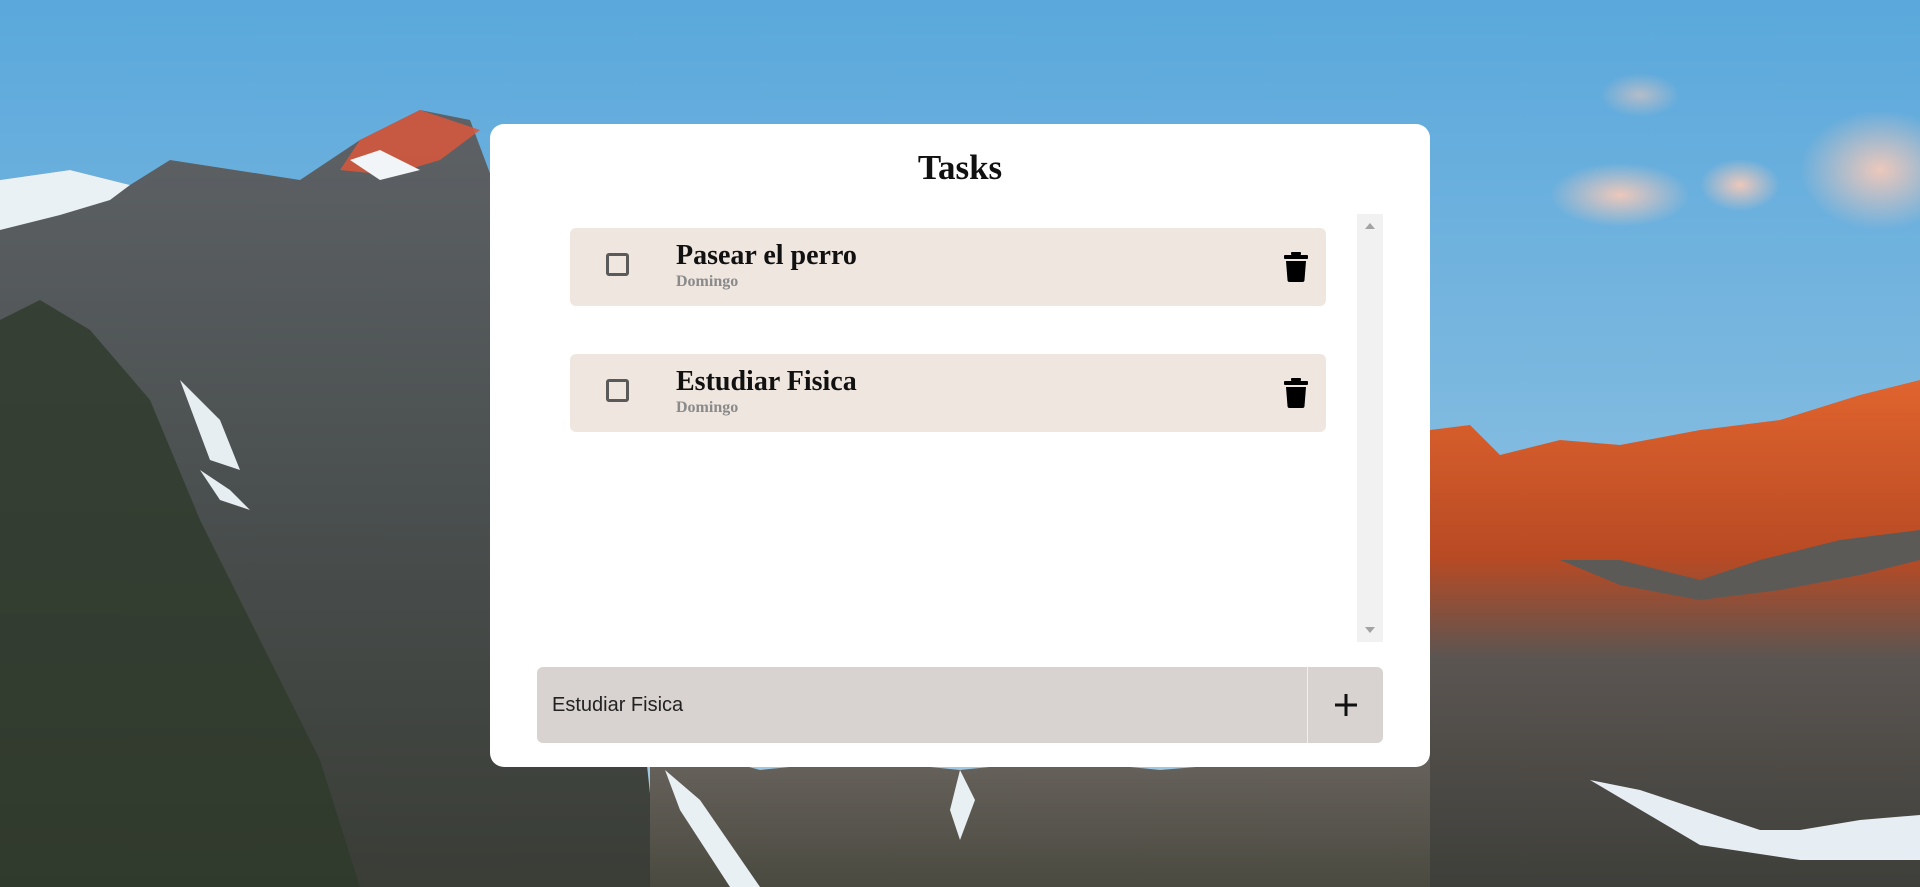  Describe the element at coordinates (948, 393) in the screenshot. I see `task-item: Estudiar Fisica Domingo` at that location.